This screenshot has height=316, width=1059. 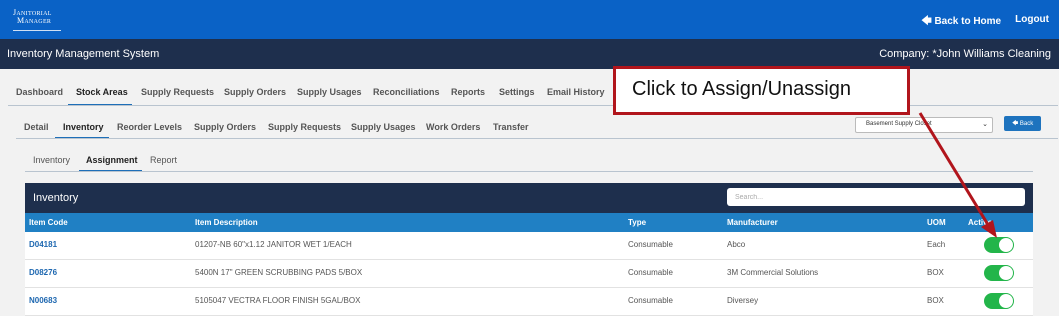 I want to click on logout-link: Logout, so click(x=1032, y=22).